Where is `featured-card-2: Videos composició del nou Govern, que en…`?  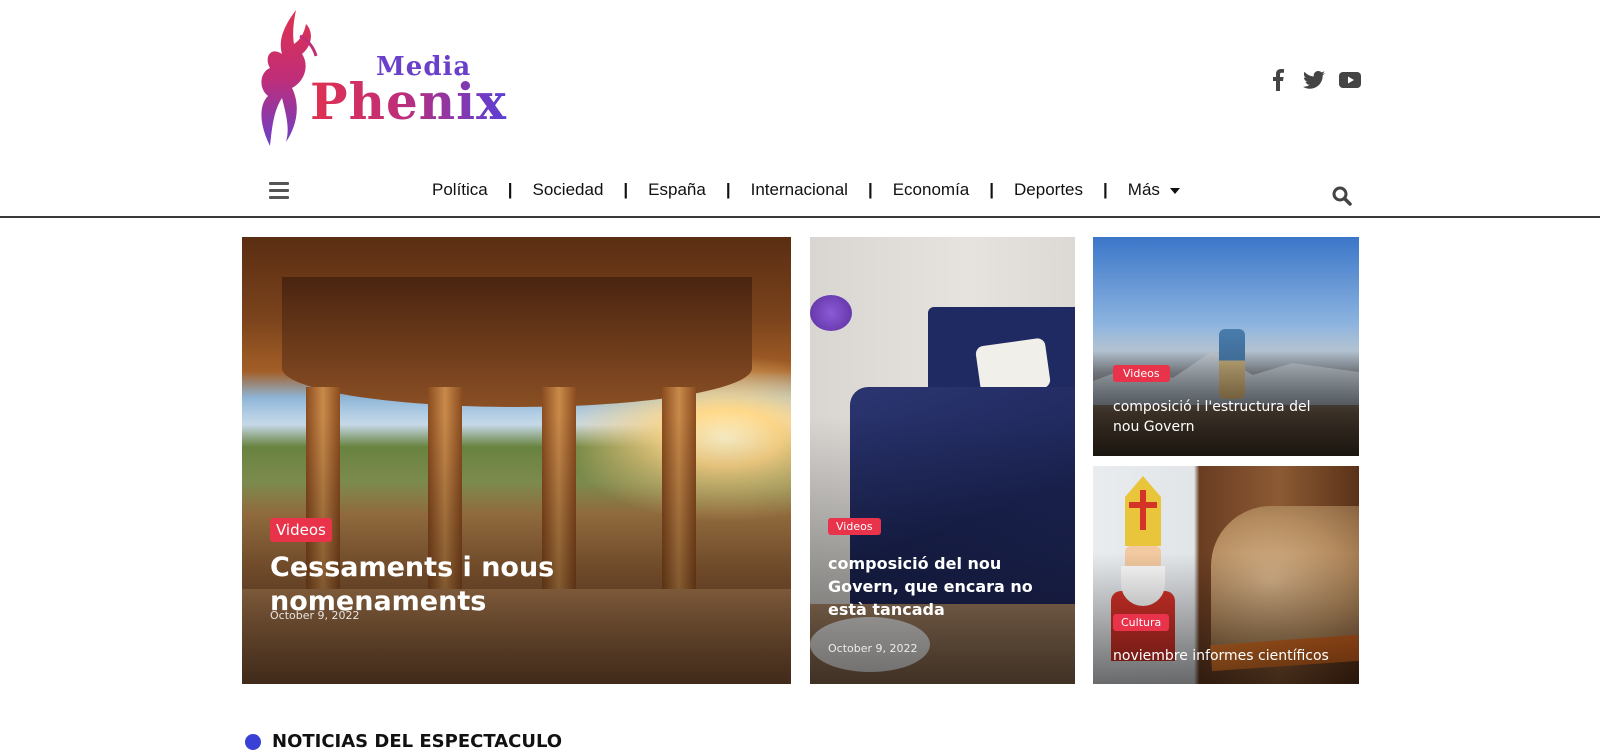 featured-card-2: Videos composició del nou Govern, que en… is located at coordinates (942, 460).